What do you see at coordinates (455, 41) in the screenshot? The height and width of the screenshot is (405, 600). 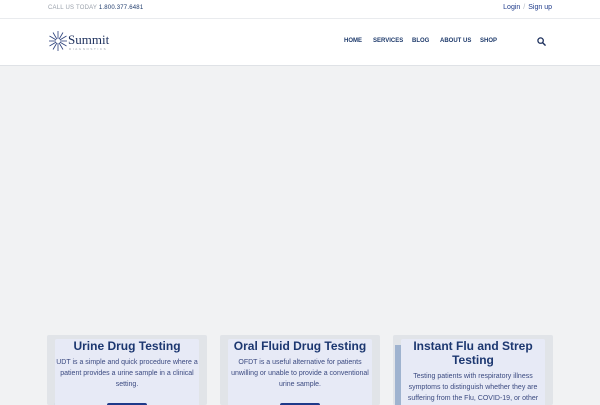 I see `nav-about-us: ABOUT US` at bounding box center [455, 41].